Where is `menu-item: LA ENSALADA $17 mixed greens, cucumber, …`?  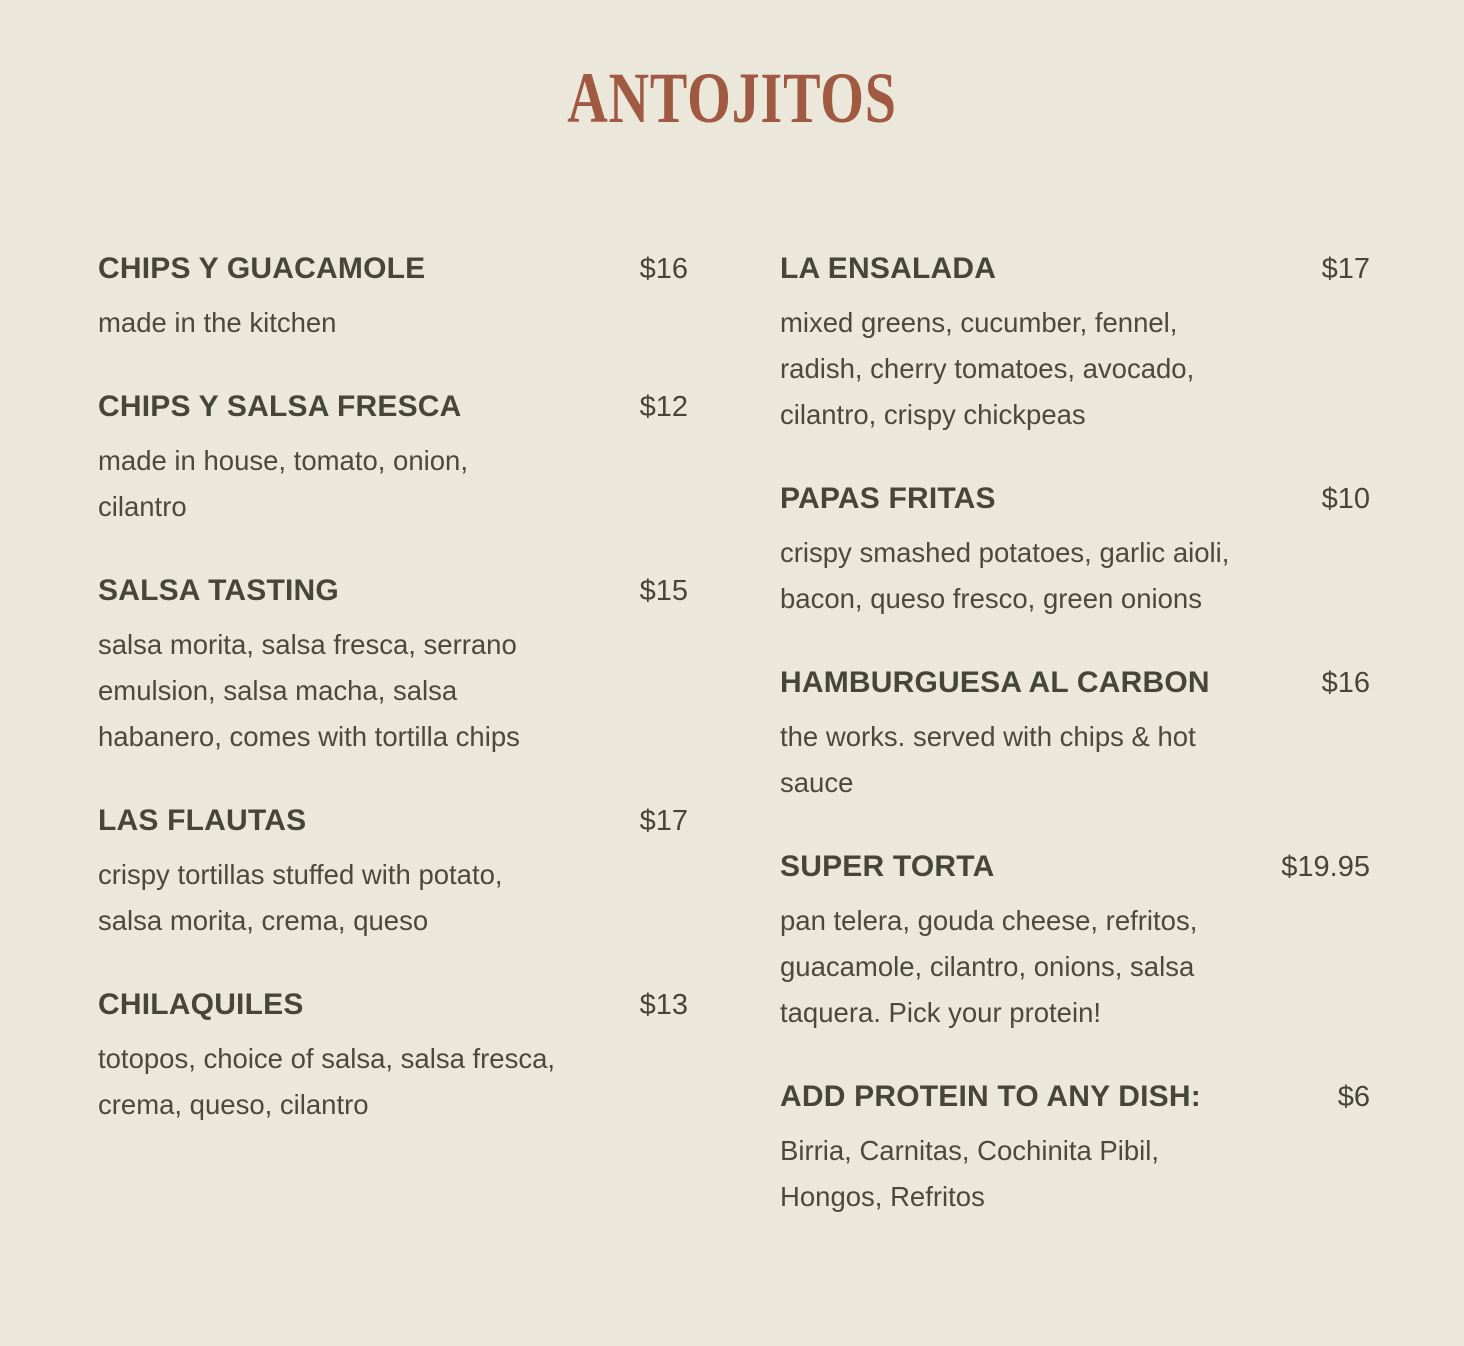 menu-item: LA ENSALADA $17 mixed greens, cucumber, … is located at coordinates (1075, 343).